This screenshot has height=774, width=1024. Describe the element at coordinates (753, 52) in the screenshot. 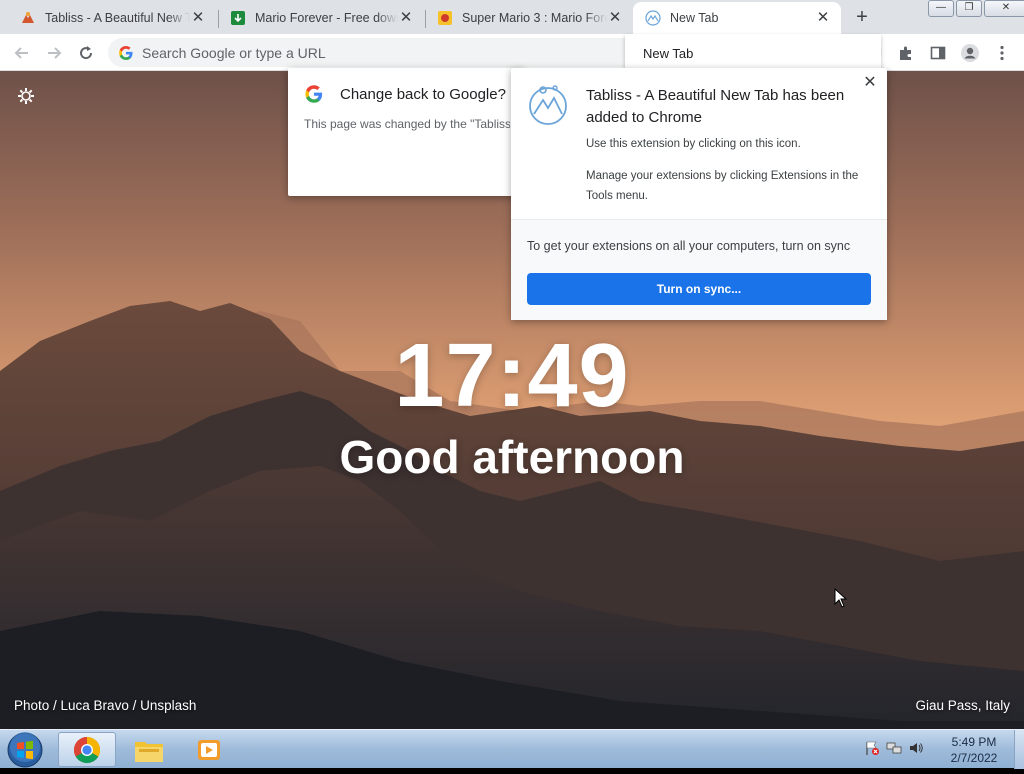

I see `omnibox-suggestion: New Tab` at that location.